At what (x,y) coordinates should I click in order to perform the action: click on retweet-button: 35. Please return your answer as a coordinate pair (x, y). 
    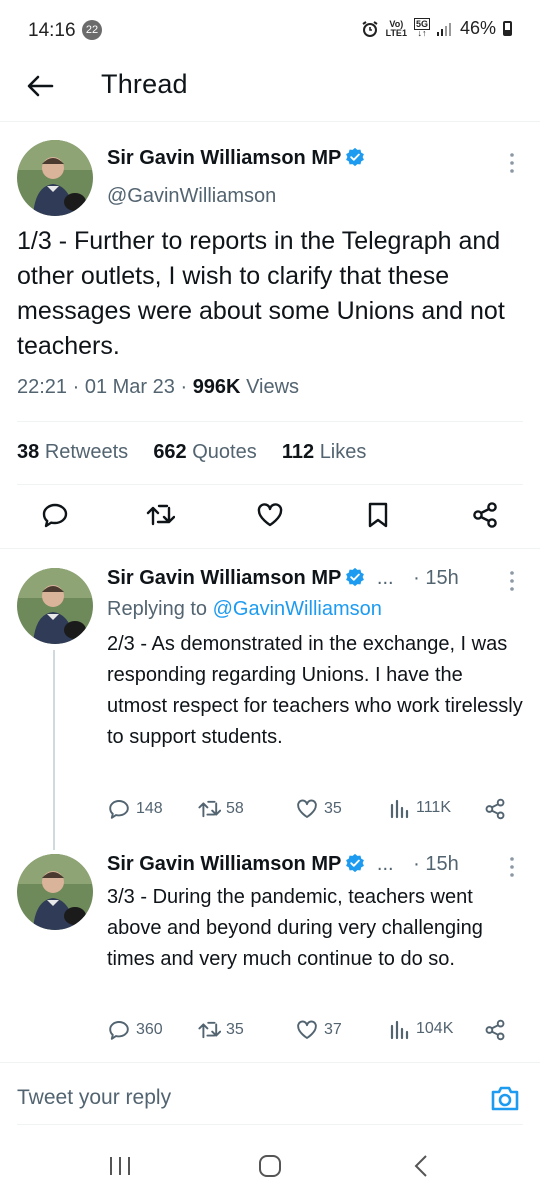
    Looking at the image, I should click on (220, 1030).